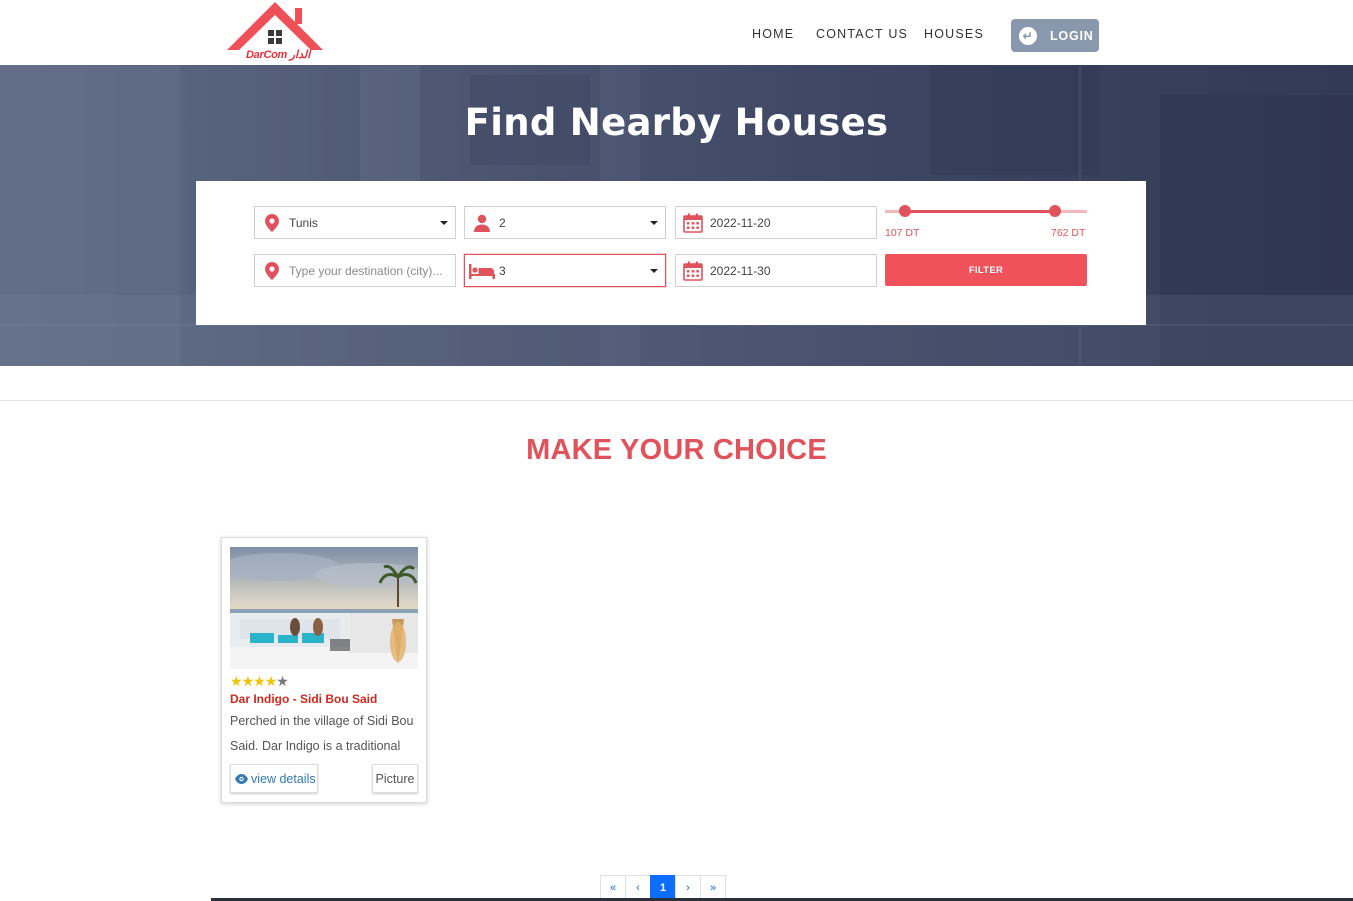 This screenshot has width=1353, height=901. What do you see at coordinates (676, 400) in the screenshot?
I see `section-divider` at bounding box center [676, 400].